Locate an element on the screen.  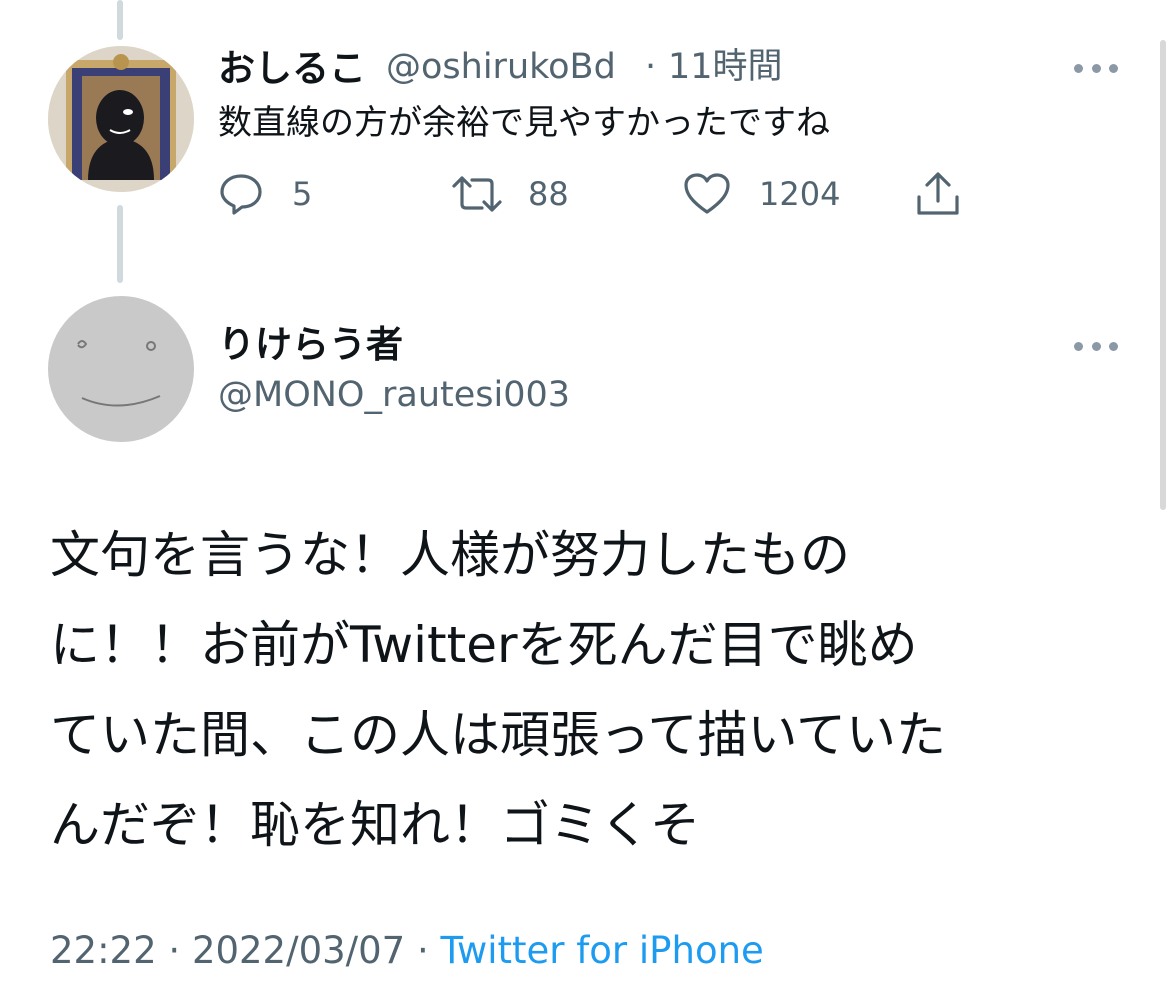
like-action: 1204 is located at coordinates (761, 194).